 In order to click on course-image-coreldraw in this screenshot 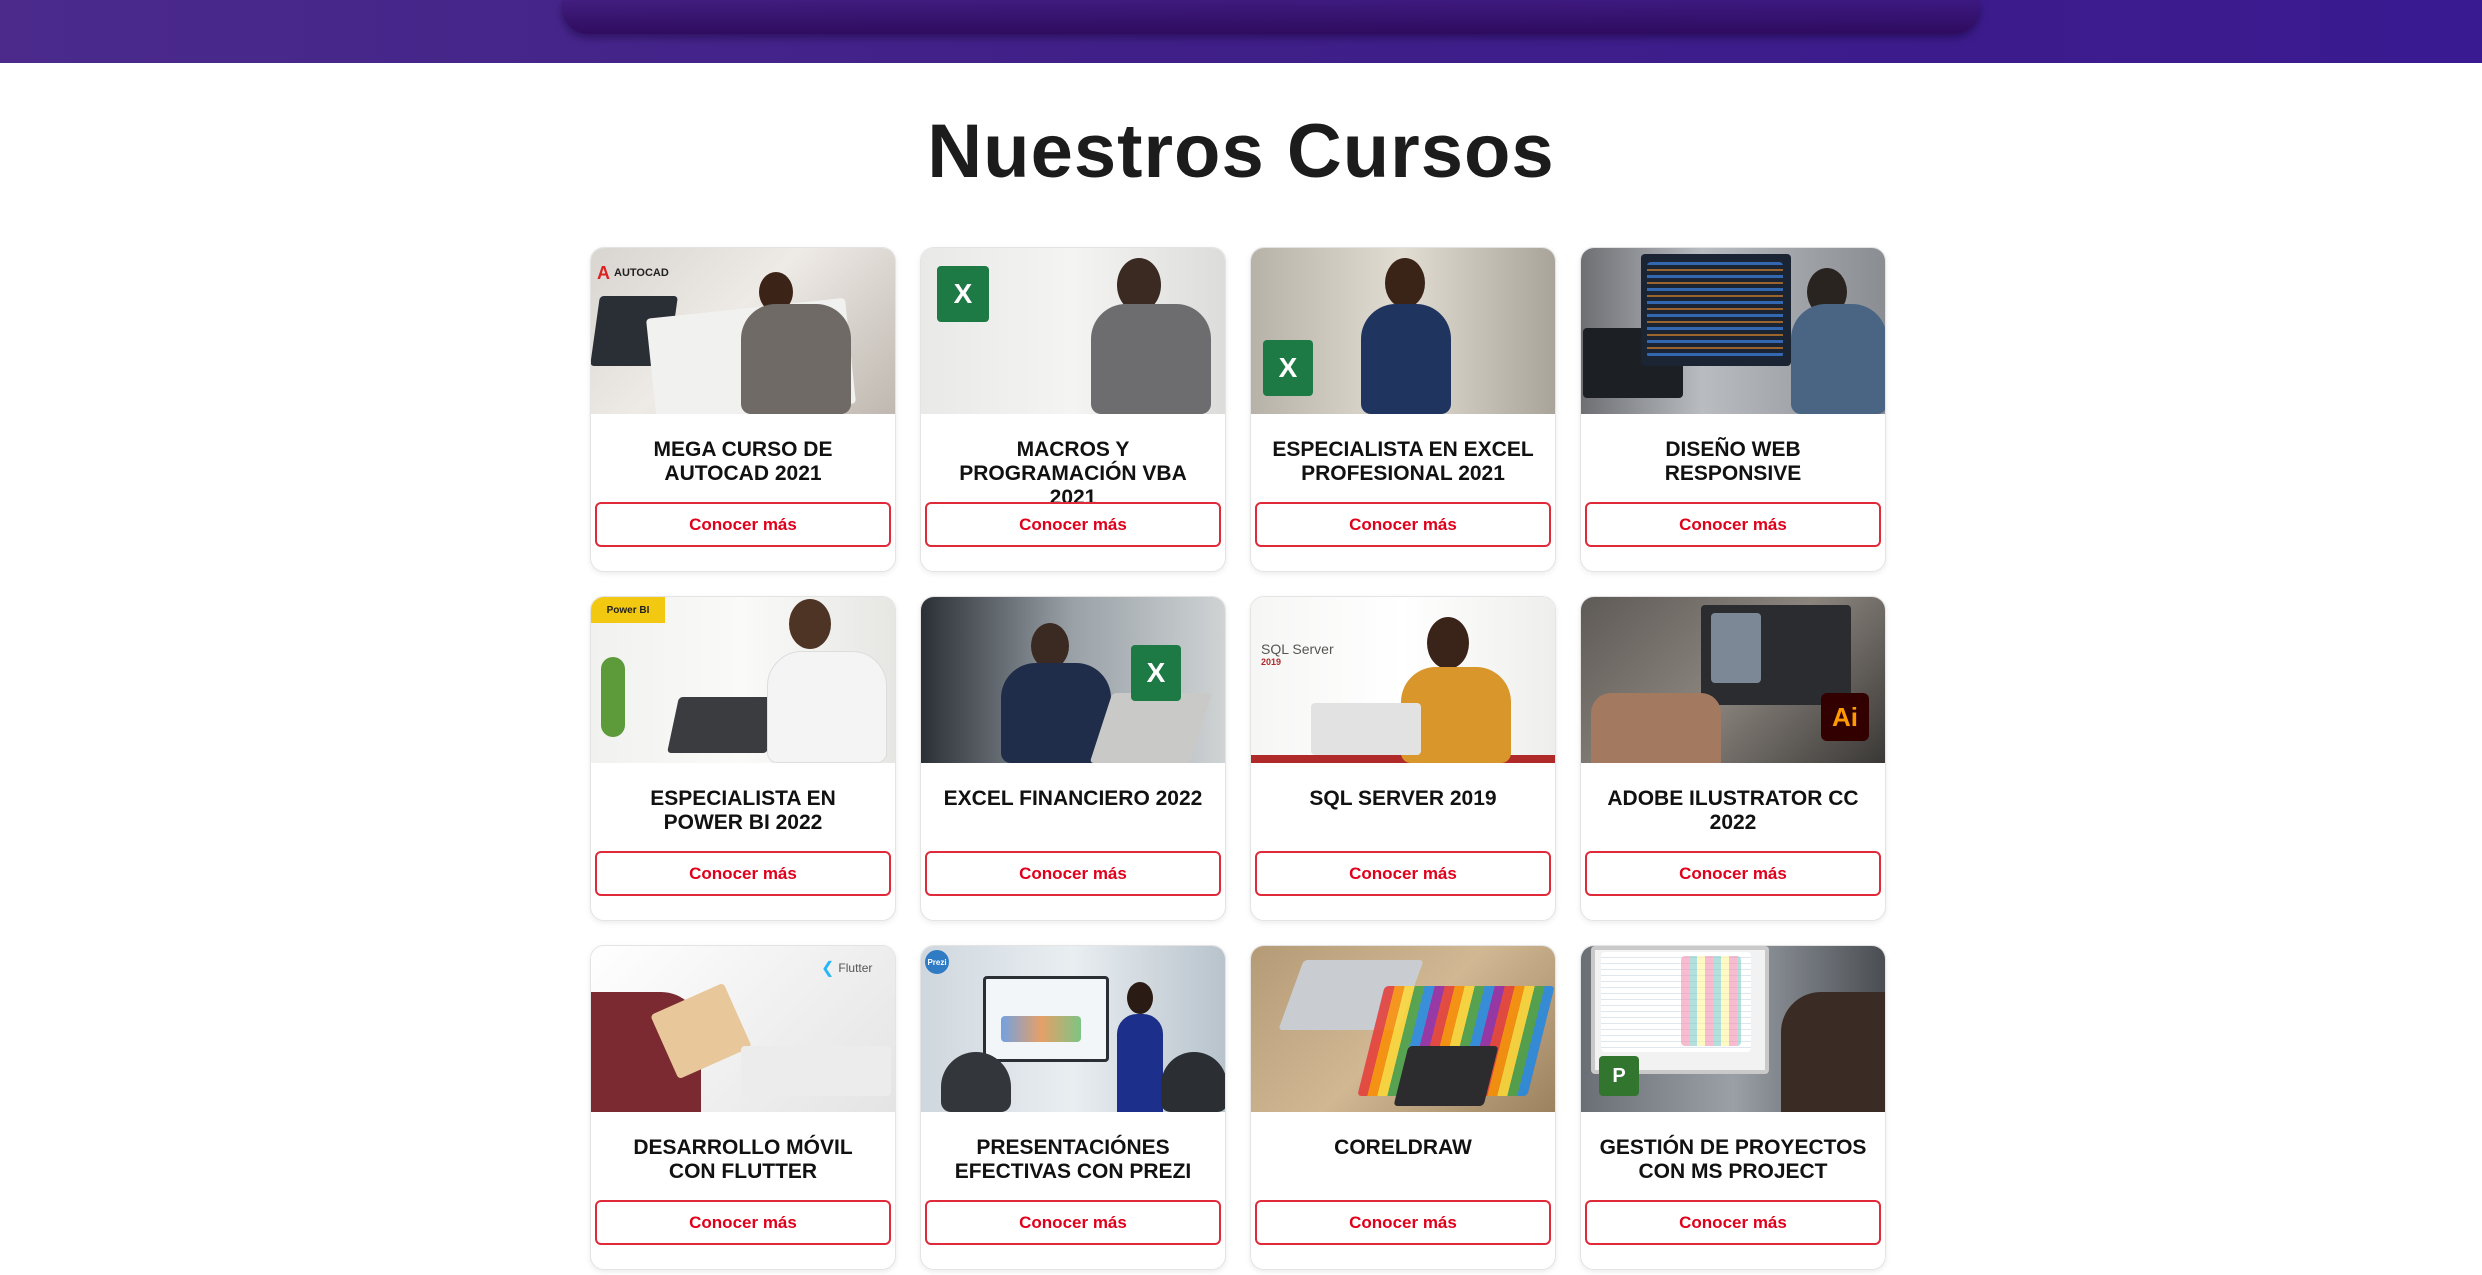, I will do `click(1403, 1029)`.